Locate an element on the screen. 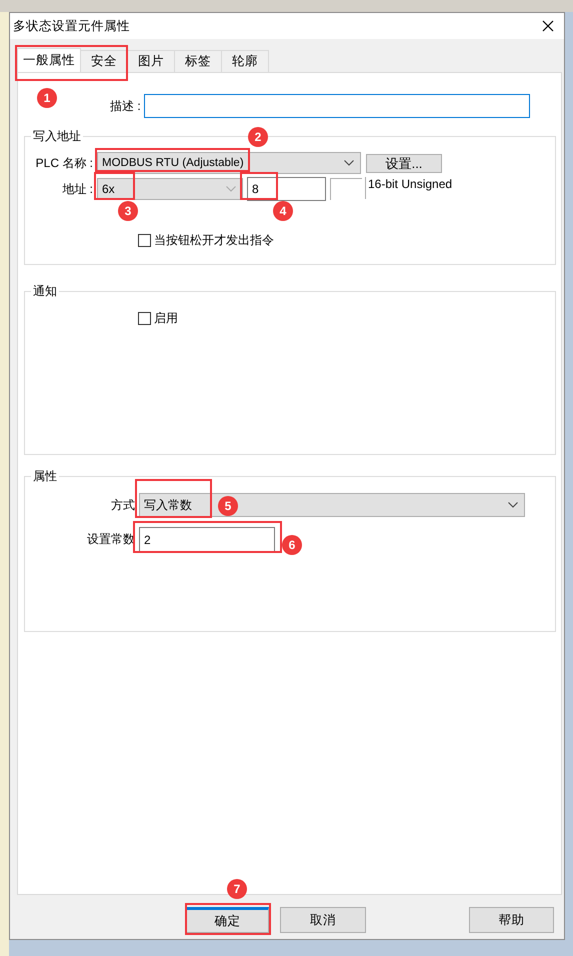 The image size is (573, 956). constant-field: 2 is located at coordinates (207, 539).